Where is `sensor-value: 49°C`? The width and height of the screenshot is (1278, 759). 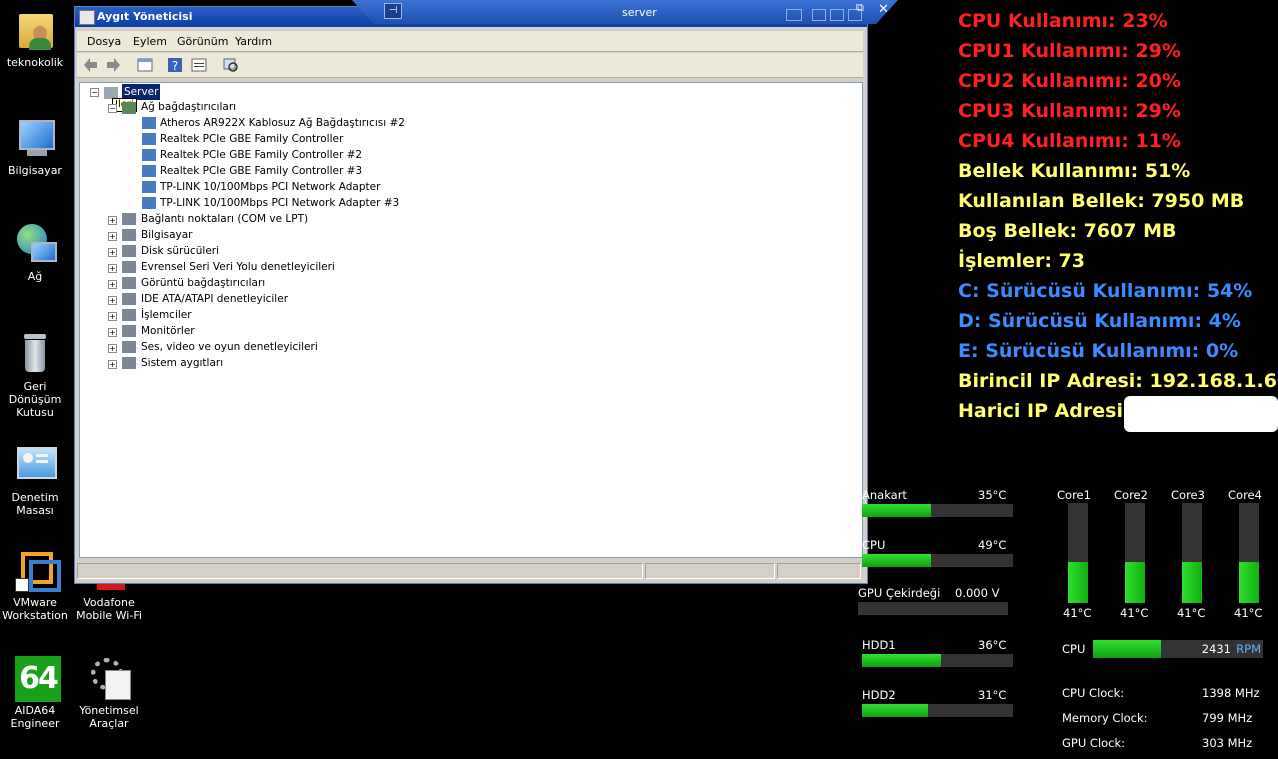 sensor-value: 49°C is located at coordinates (992, 545).